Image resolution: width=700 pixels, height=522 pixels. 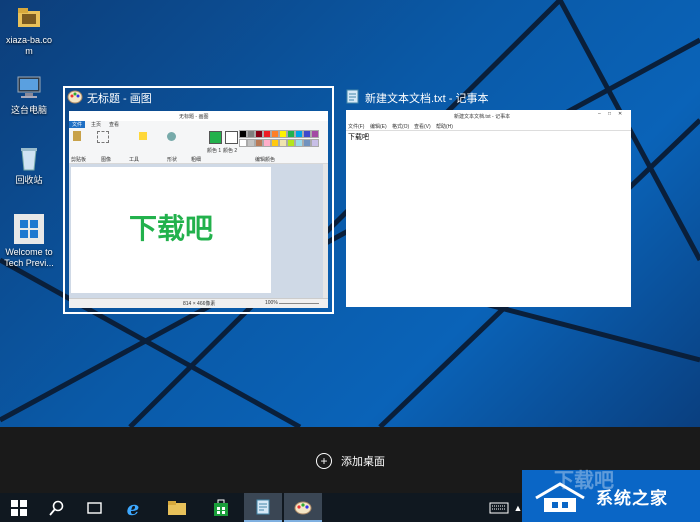 I want to click on taskbar-paint, so click(x=303, y=507).